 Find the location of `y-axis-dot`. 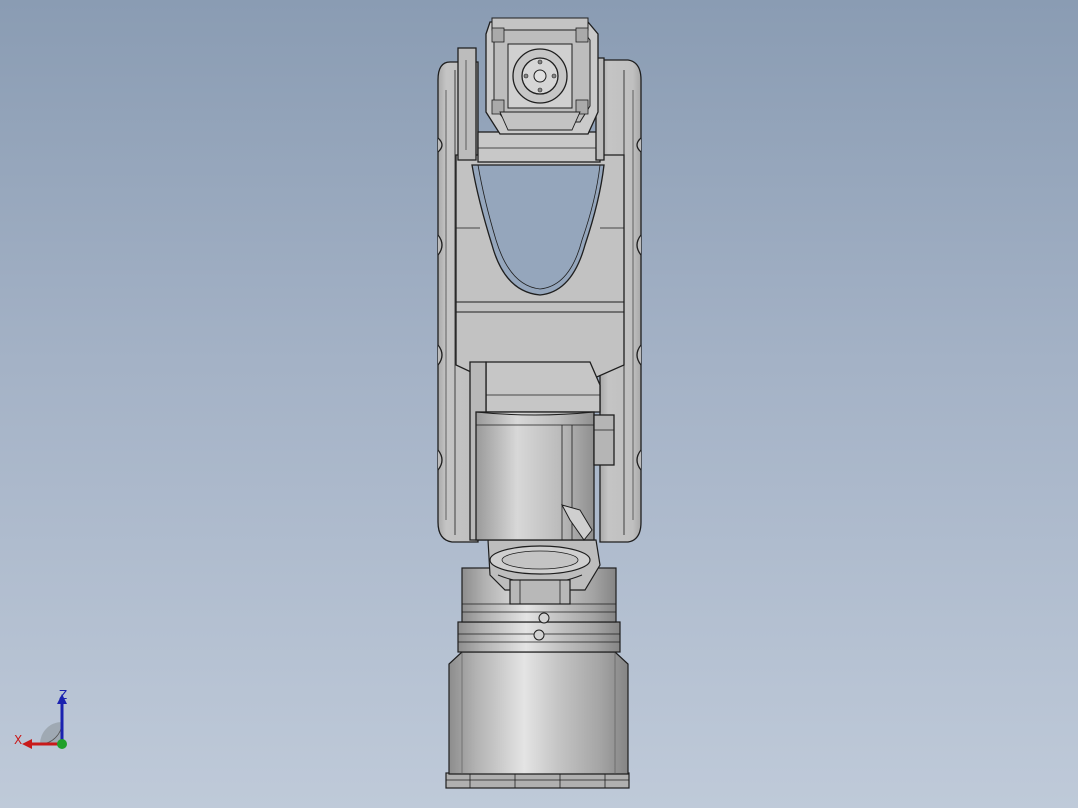

y-axis-dot is located at coordinates (62, 744).